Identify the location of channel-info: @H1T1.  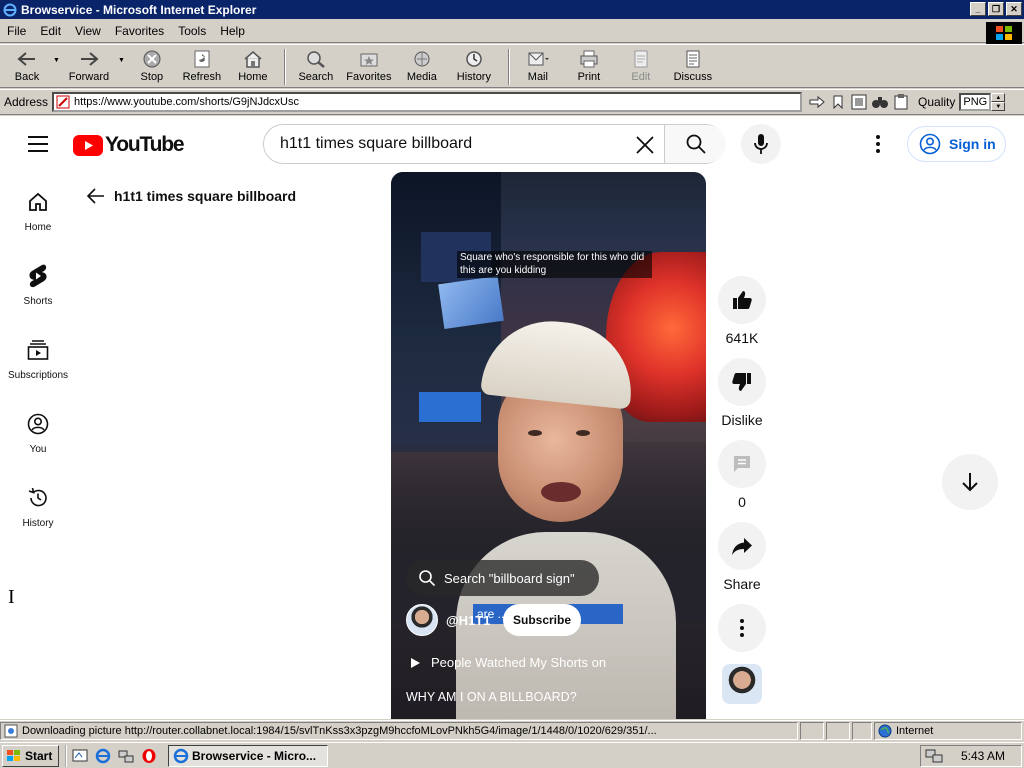
(448, 620).